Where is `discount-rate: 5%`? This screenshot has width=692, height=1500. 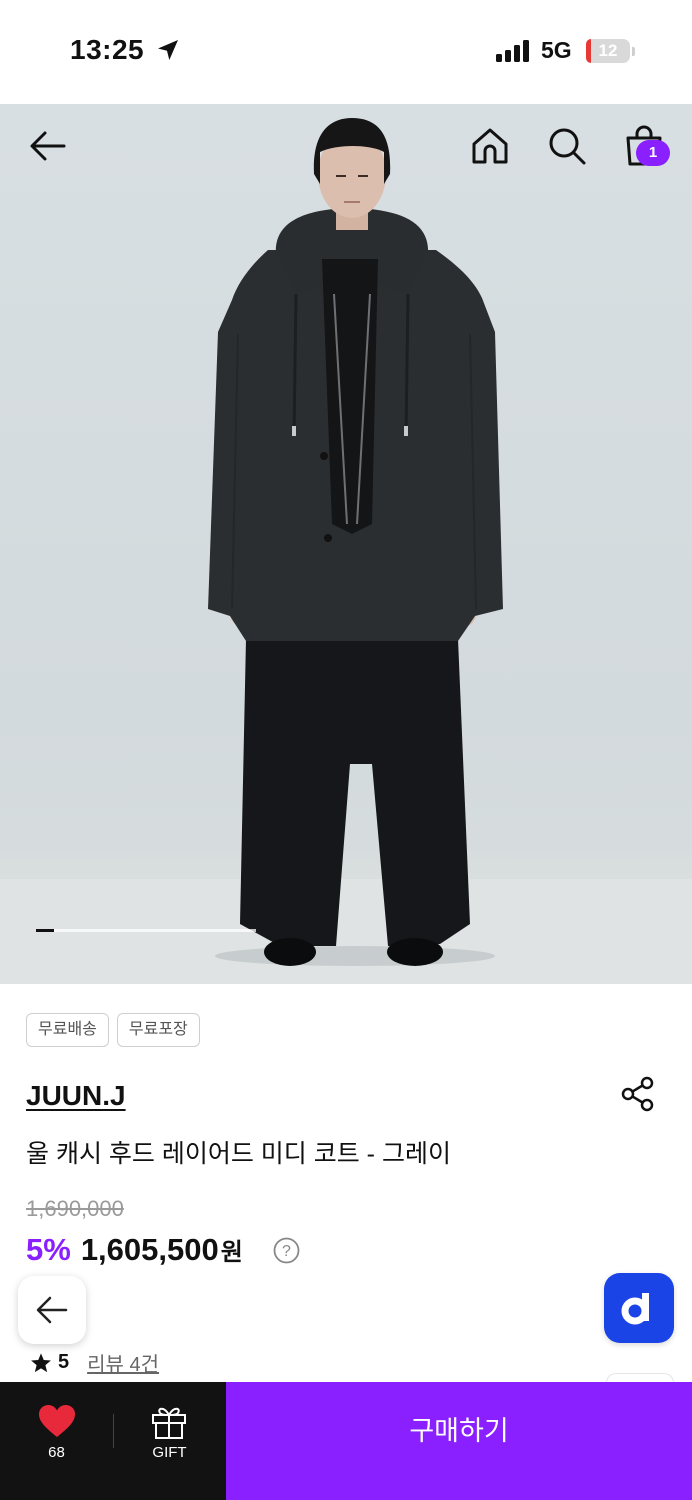
discount-rate: 5% is located at coordinates (48, 1249).